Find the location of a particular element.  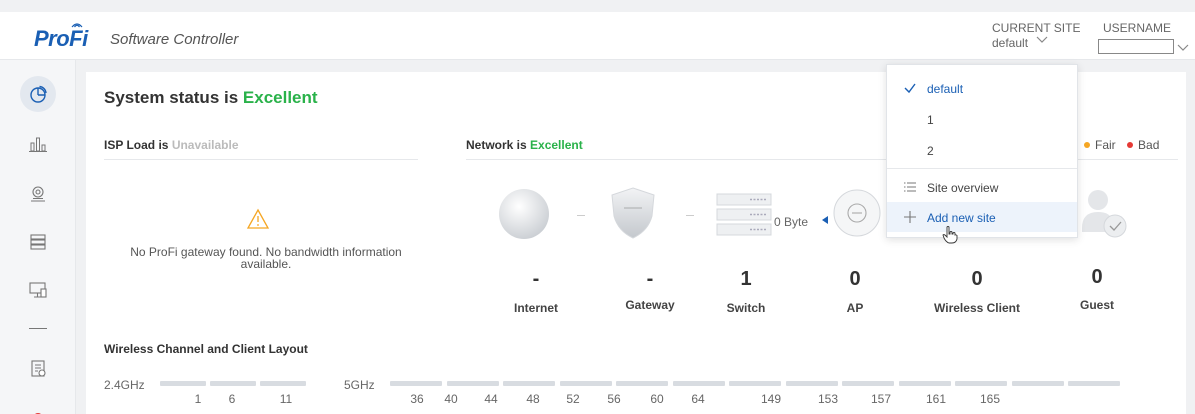

switch-stack-icon is located at coordinates (744, 215).